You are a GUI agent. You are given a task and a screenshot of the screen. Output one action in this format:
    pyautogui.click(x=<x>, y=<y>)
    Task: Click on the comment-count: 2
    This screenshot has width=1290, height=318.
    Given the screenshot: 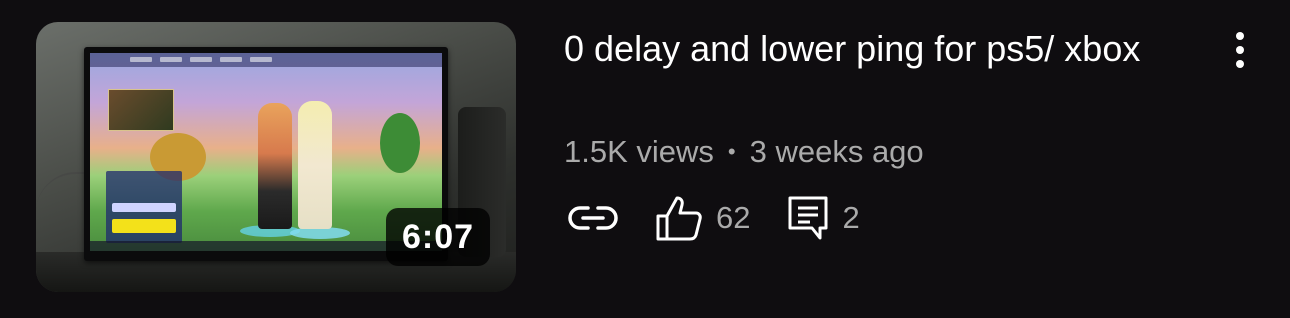 What is the action you would take?
    pyautogui.click(x=851, y=217)
    